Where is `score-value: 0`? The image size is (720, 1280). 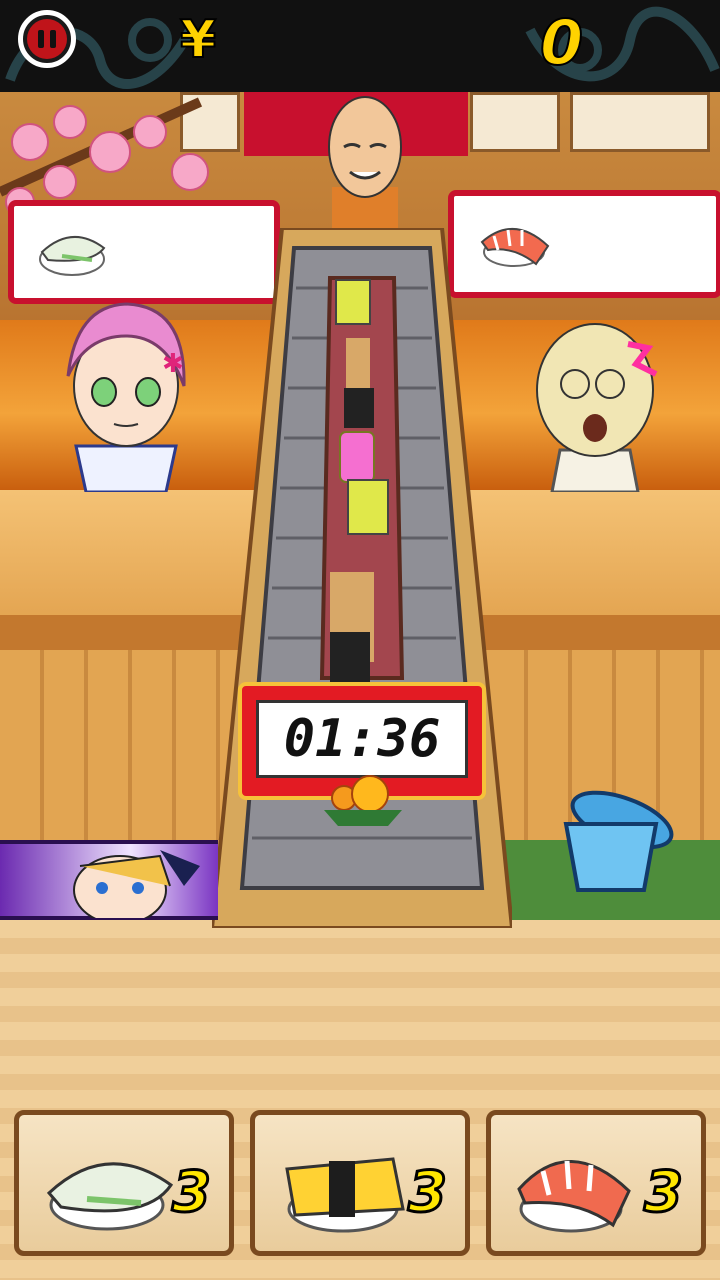 score-value: 0 is located at coordinates (561, 42).